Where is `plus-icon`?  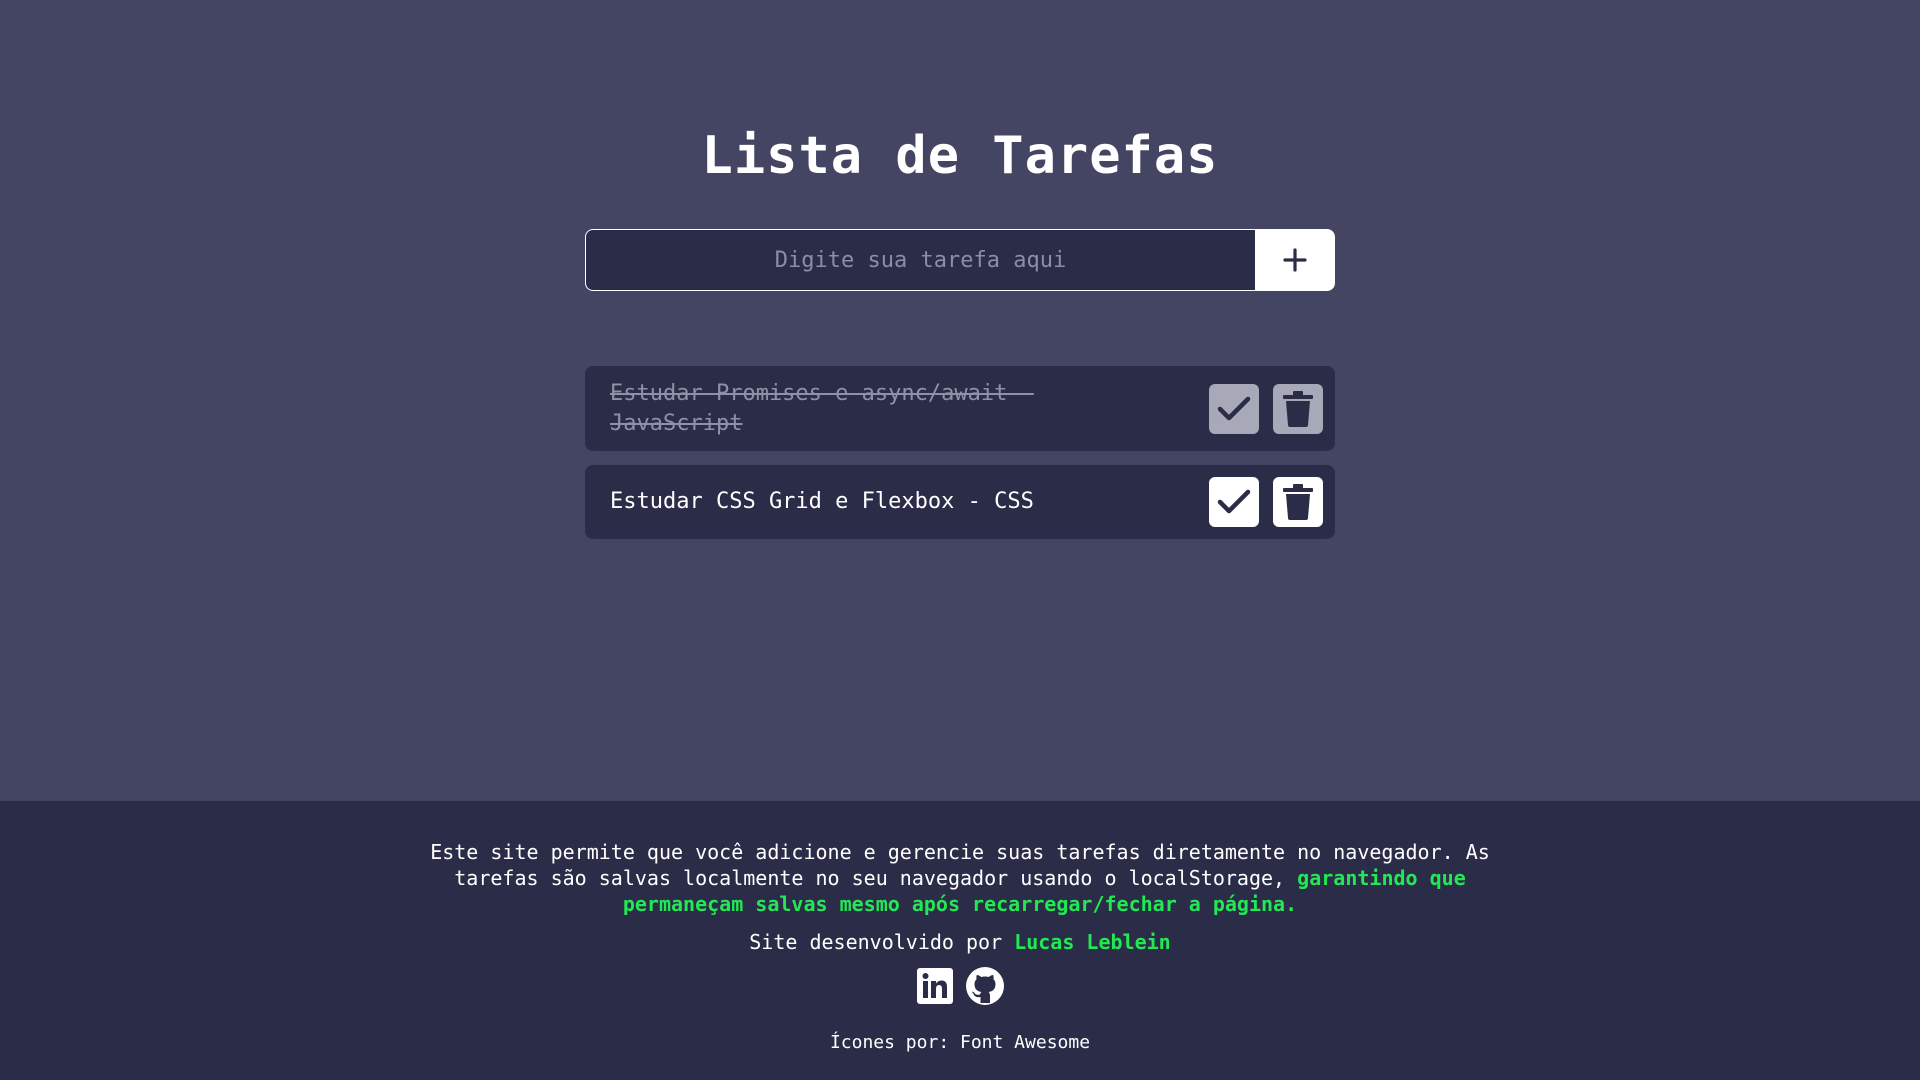 plus-icon is located at coordinates (1295, 260).